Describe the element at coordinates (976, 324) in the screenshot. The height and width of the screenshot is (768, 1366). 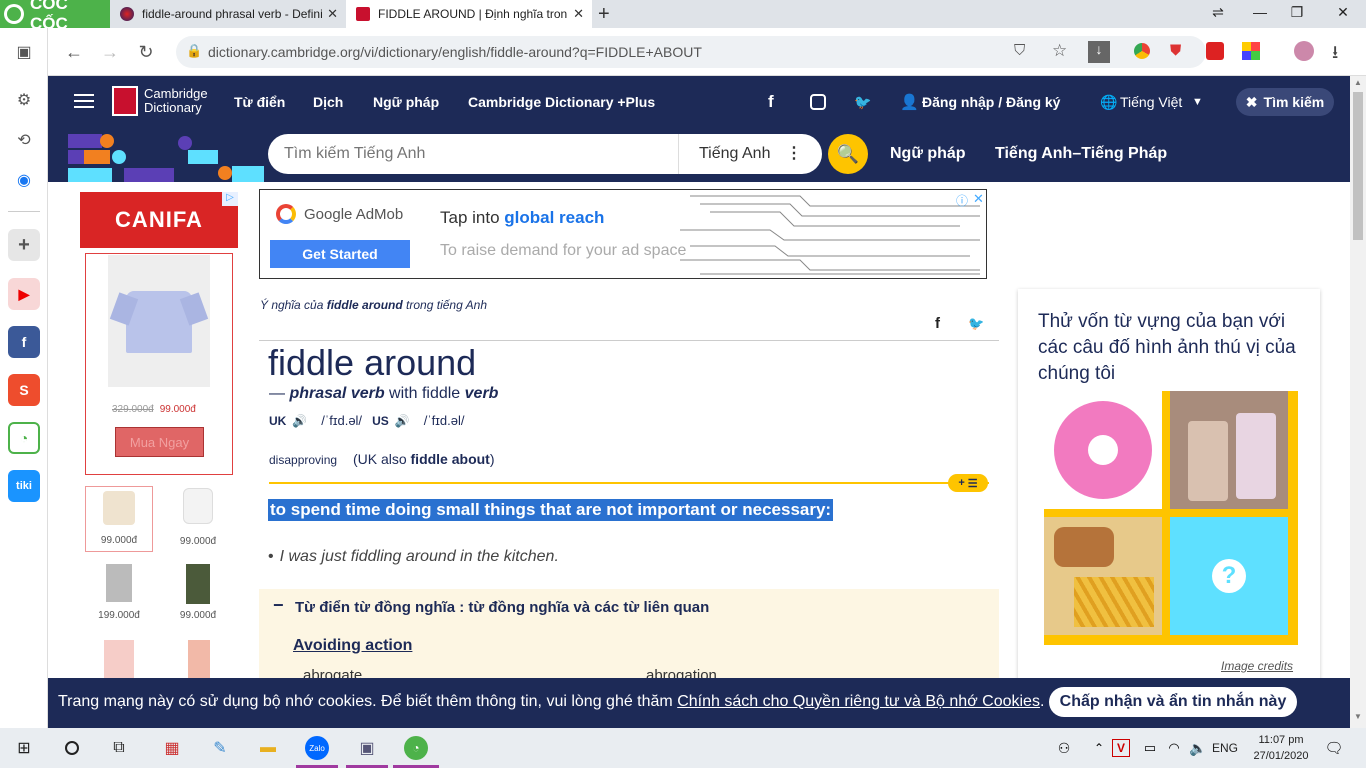
I see `share-twitter-icon: 🐦` at that location.